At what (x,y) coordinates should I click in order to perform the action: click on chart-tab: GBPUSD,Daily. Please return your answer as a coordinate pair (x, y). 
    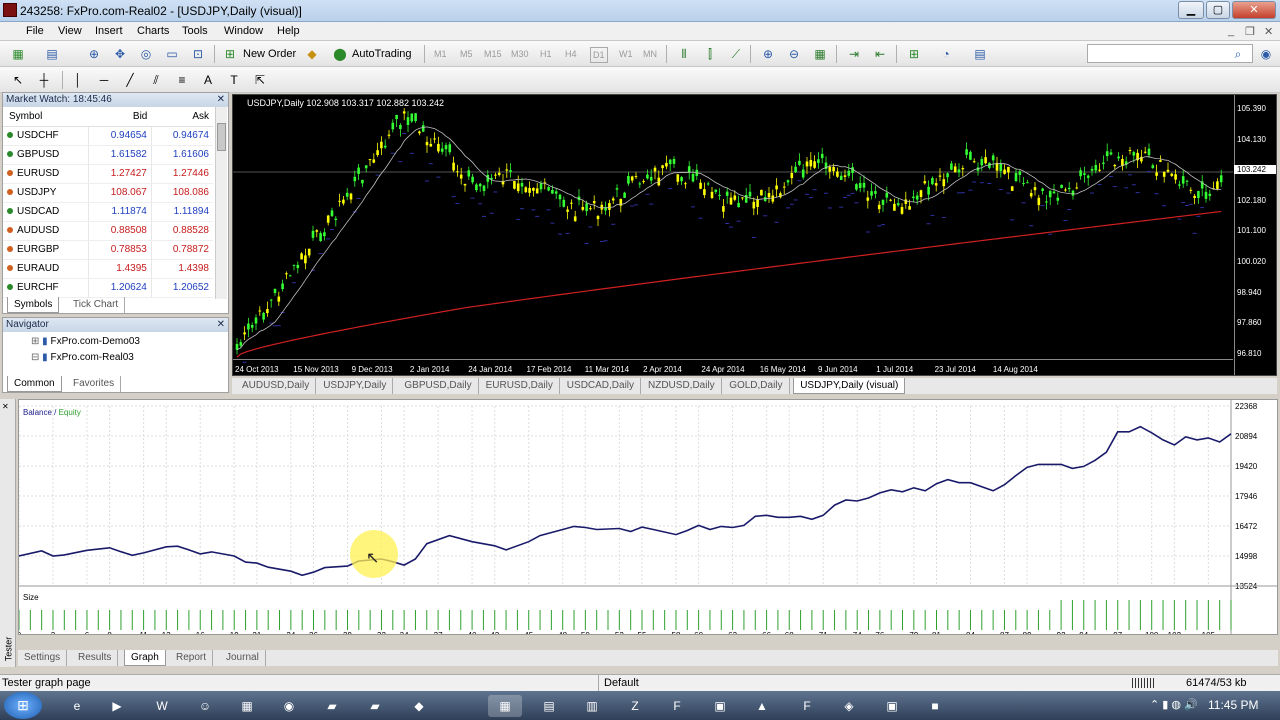
    Looking at the image, I should click on (438, 386).